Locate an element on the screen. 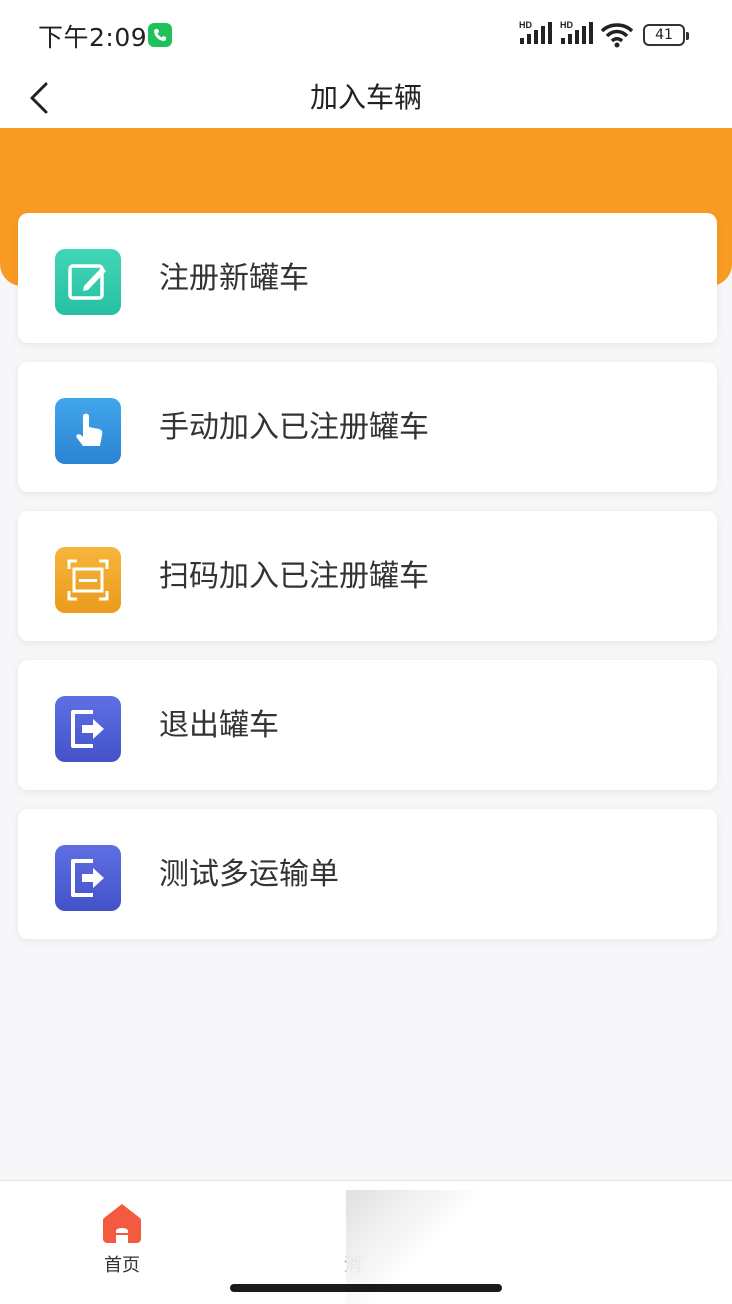 The height and width of the screenshot is (1304, 732). nav-bar: 加入车辆 is located at coordinates (366, 97).